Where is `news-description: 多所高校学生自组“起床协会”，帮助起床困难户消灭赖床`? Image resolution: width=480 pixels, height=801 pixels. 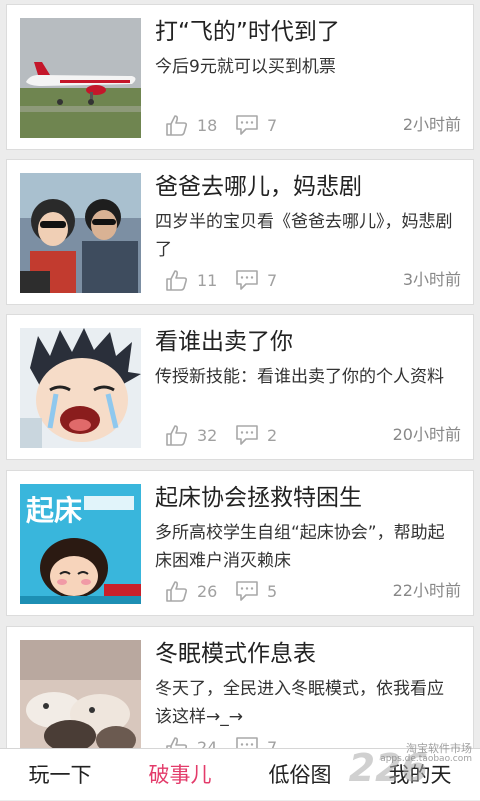 news-description: 多所高校学生自组“起床协会”，帮助起床困难户消灭赖床 is located at coordinates (300, 547).